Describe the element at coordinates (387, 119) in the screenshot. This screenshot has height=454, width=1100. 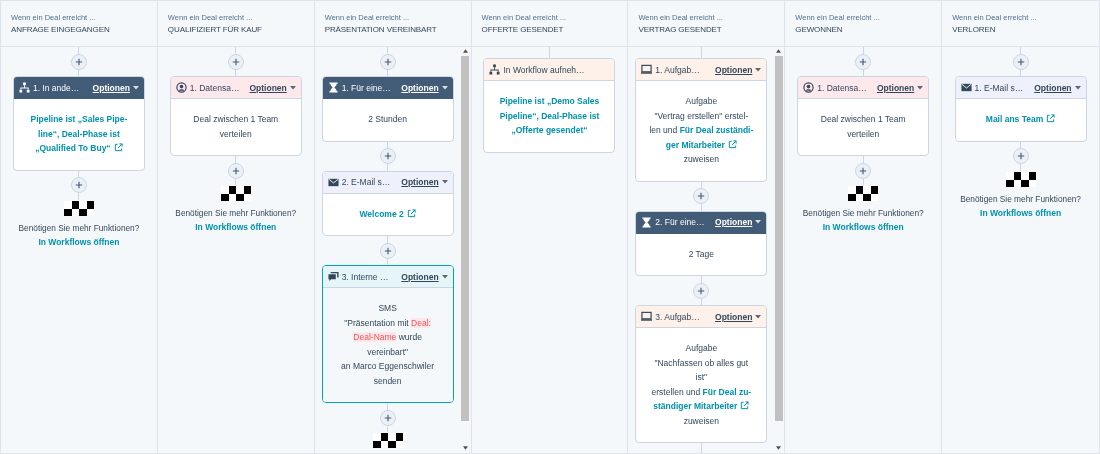
I see `action-description: 2 Stunden` at that location.